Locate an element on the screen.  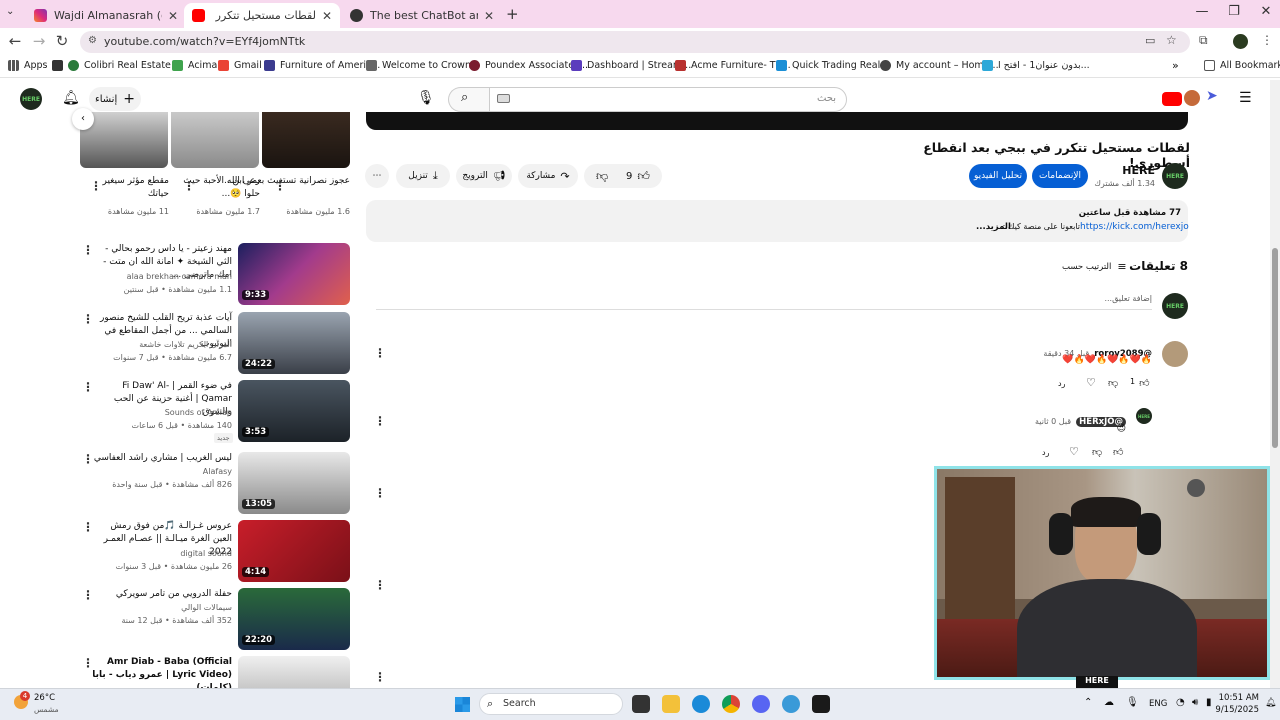
video-channel: digital sound is located at coordinates (162, 554).